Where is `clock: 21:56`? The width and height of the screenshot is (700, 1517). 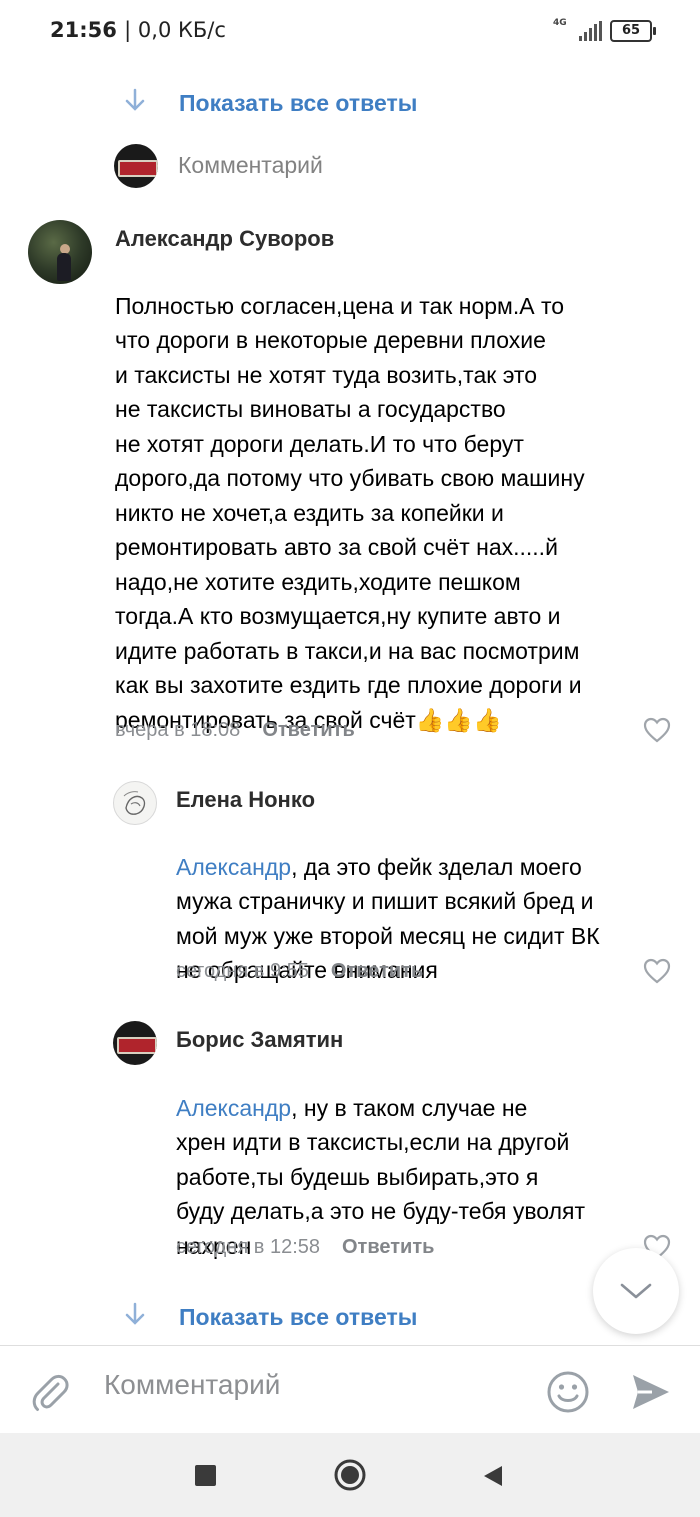
clock: 21:56 is located at coordinates (83, 30).